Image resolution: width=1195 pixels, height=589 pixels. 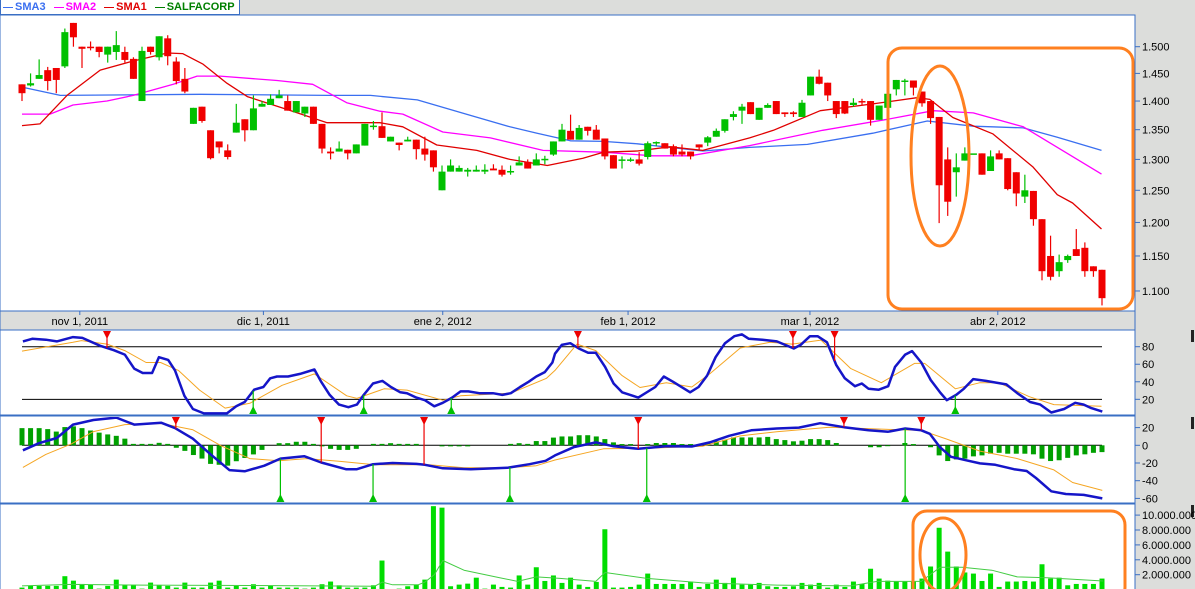 What do you see at coordinates (1148, 400) in the screenshot?
I see `axis-tick-label: 20` at bounding box center [1148, 400].